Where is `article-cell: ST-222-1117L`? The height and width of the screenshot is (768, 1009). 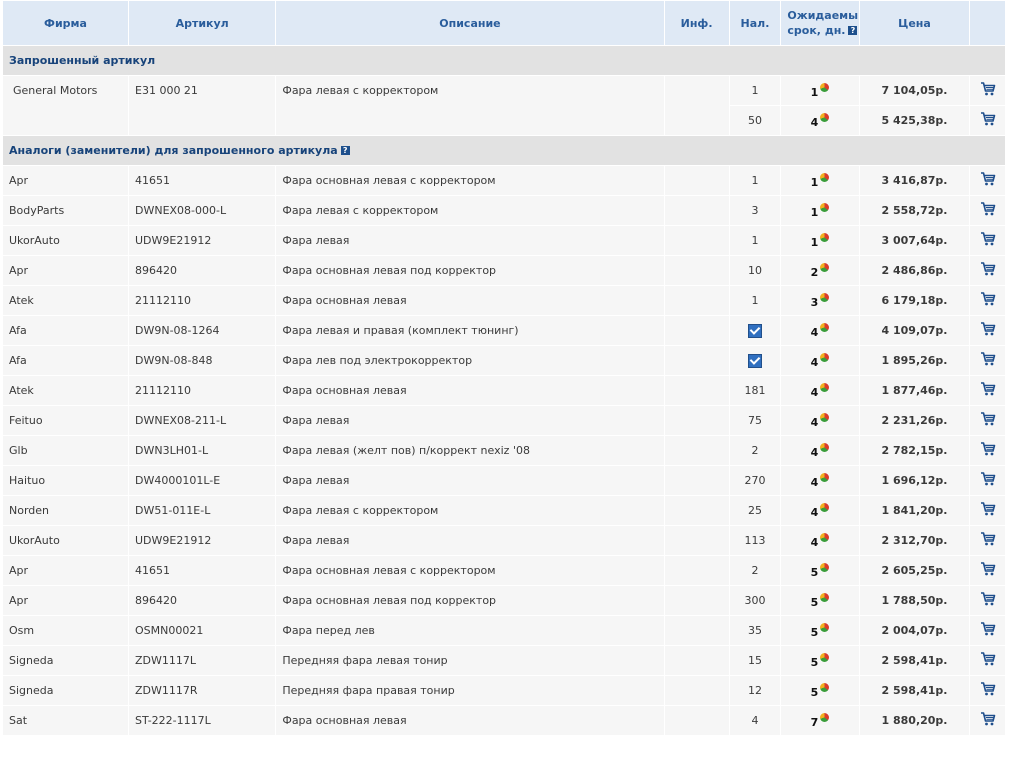 article-cell: ST-222-1117L is located at coordinates (202, 720).